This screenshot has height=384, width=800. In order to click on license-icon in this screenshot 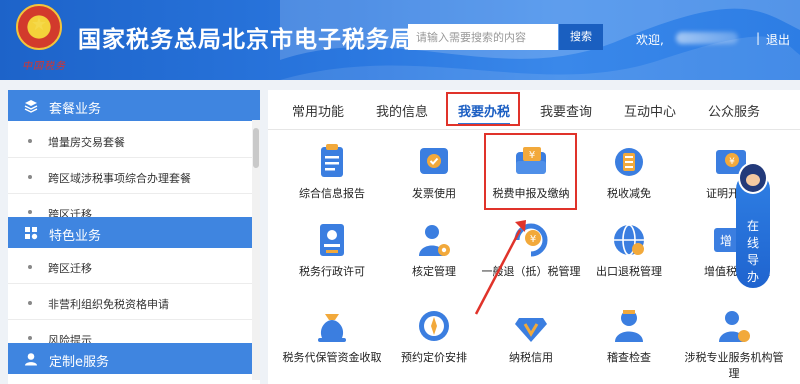, I will do `click(332, 240)`.